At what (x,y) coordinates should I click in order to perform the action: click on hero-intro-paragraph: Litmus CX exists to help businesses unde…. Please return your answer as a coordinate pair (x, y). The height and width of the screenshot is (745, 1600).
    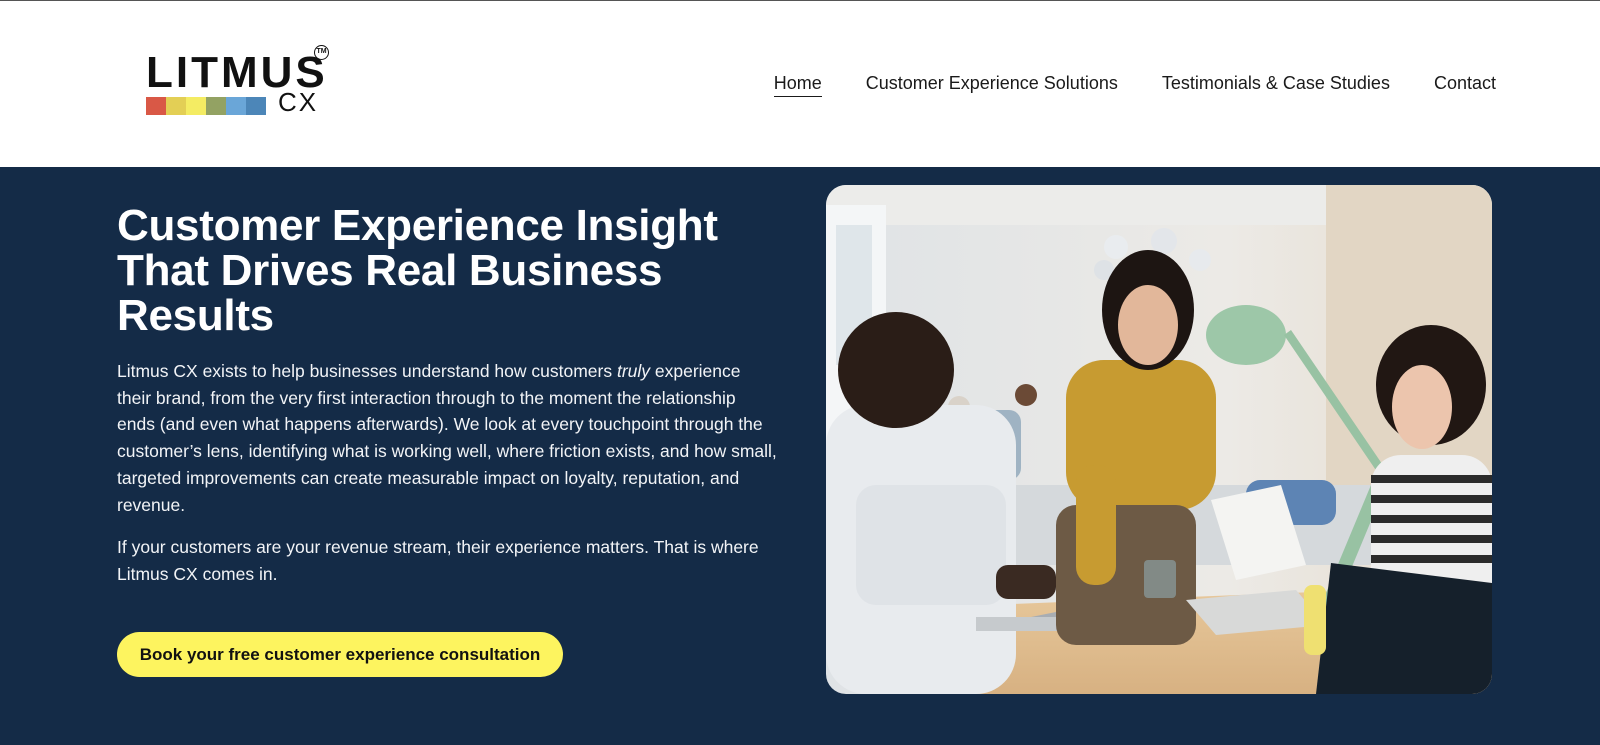
    Looking at the image, I should click on (447, 438).